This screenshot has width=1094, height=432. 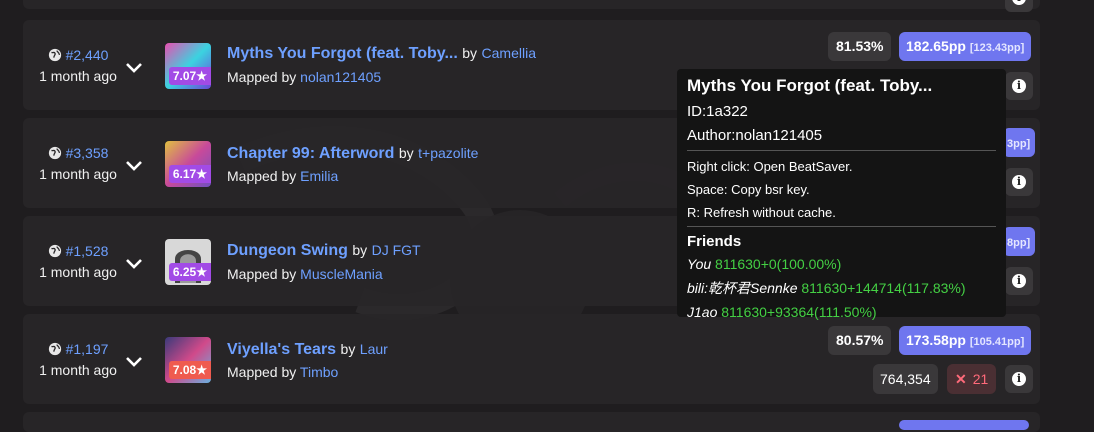 I want to click on mapper-name: Timbo, so click(x=319, y=372).